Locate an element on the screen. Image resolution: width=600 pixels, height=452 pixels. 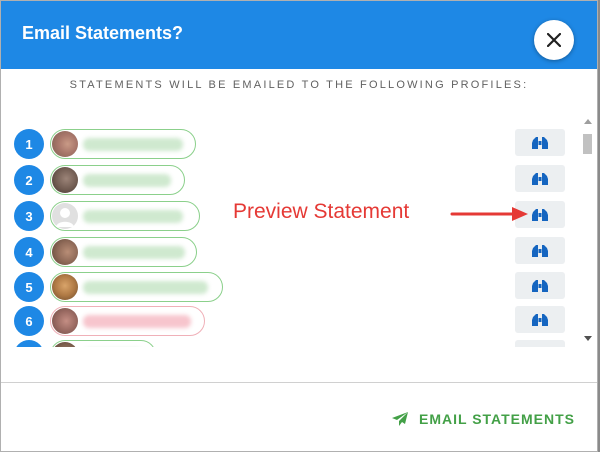
row-number-badge: 6 is located at coordinates (29, 321).